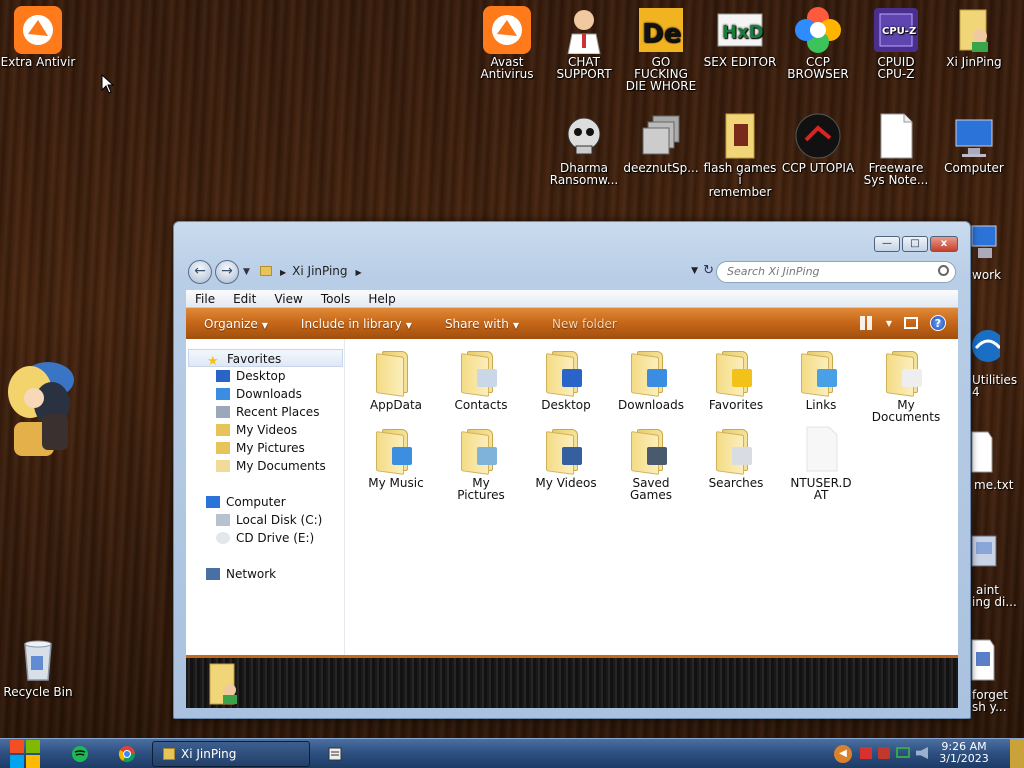  What do you see at coordinates (480, 324) in the screenshot?
I see `share-with-button: Share with ▼` at bounding box center [480, 324].